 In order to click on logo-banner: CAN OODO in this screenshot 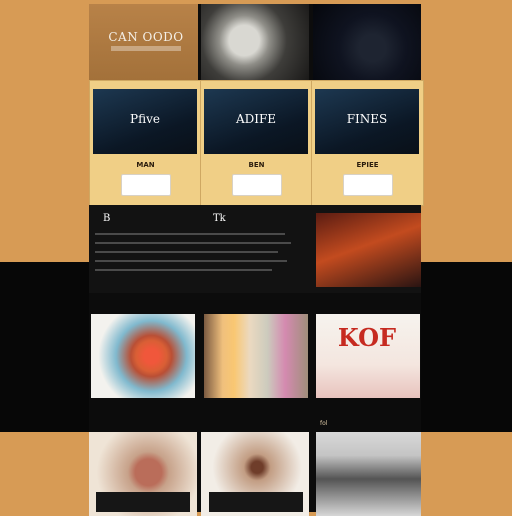, I will do `click(143, 42)`.